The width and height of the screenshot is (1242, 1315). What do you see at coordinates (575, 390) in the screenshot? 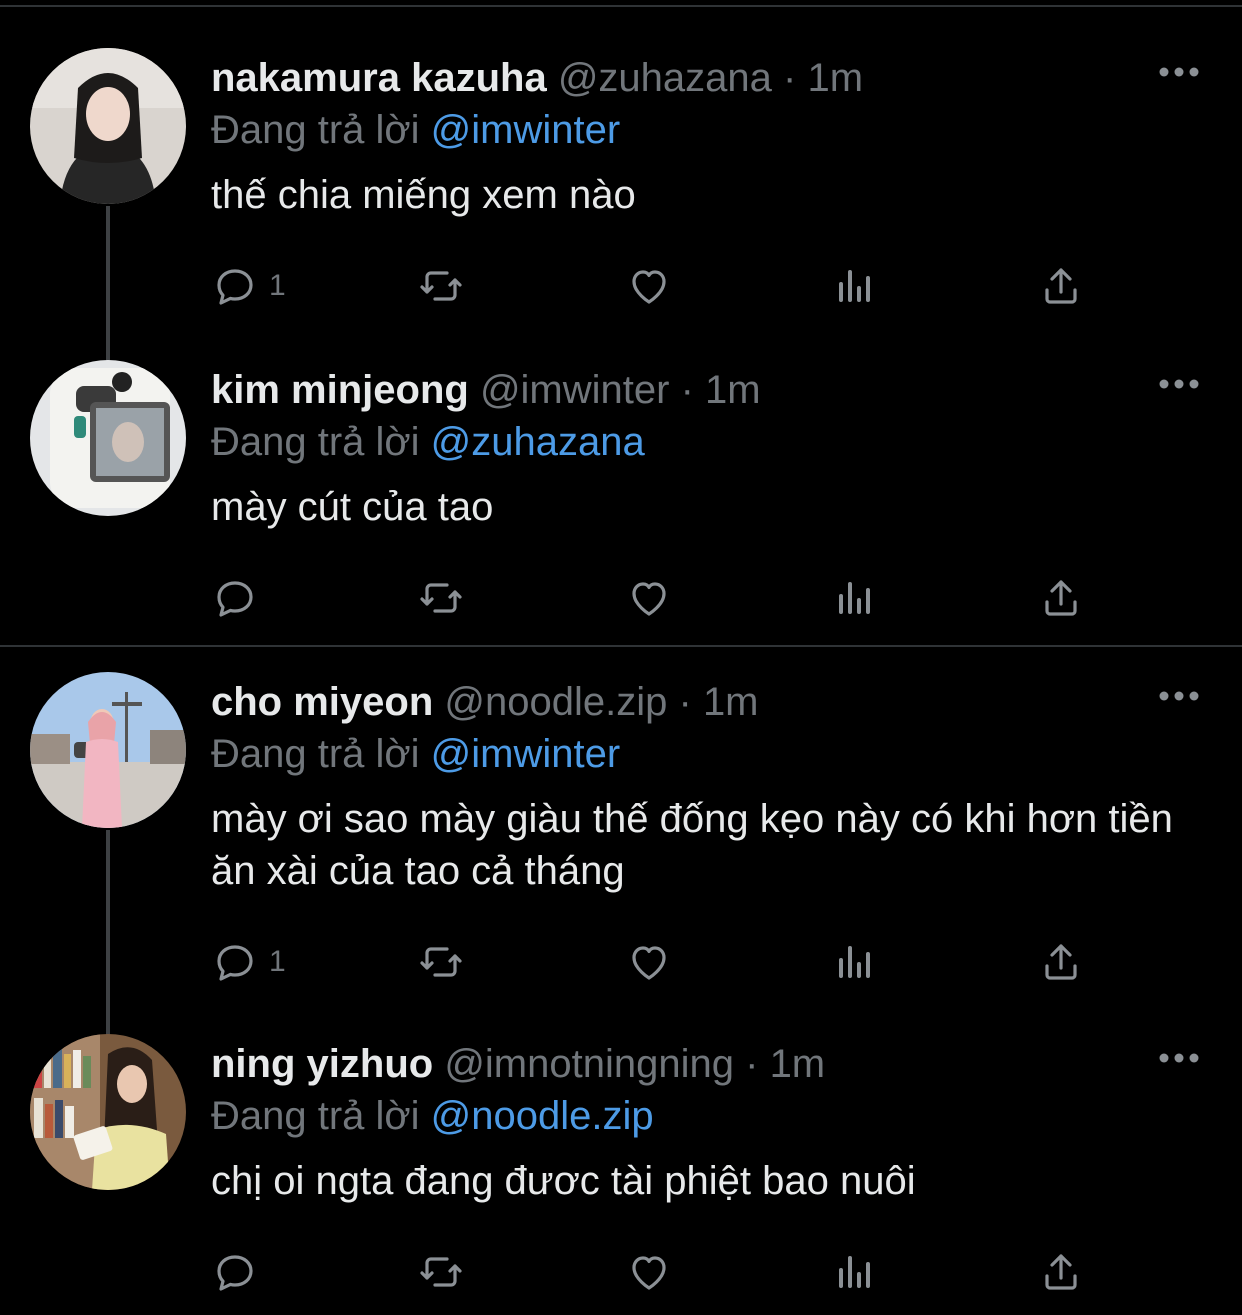
I see `handle: @imwinter` at bounding box center [575, 390].